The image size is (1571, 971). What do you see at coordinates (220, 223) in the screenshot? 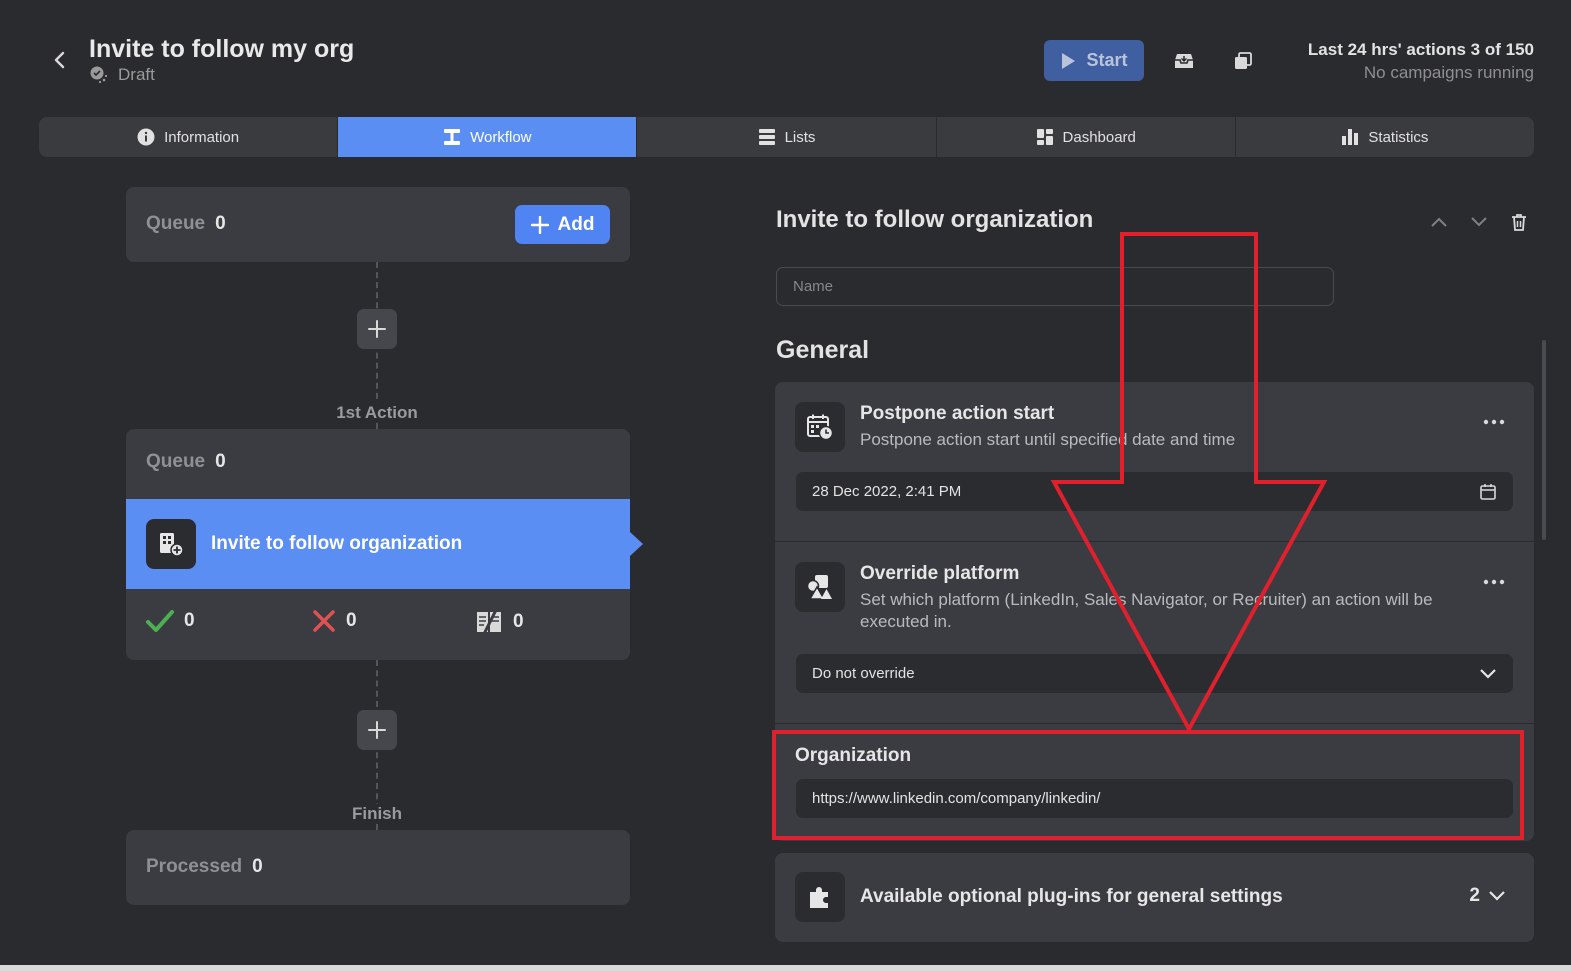
I see `queue-count: 0` at bounding box center [220, 223].